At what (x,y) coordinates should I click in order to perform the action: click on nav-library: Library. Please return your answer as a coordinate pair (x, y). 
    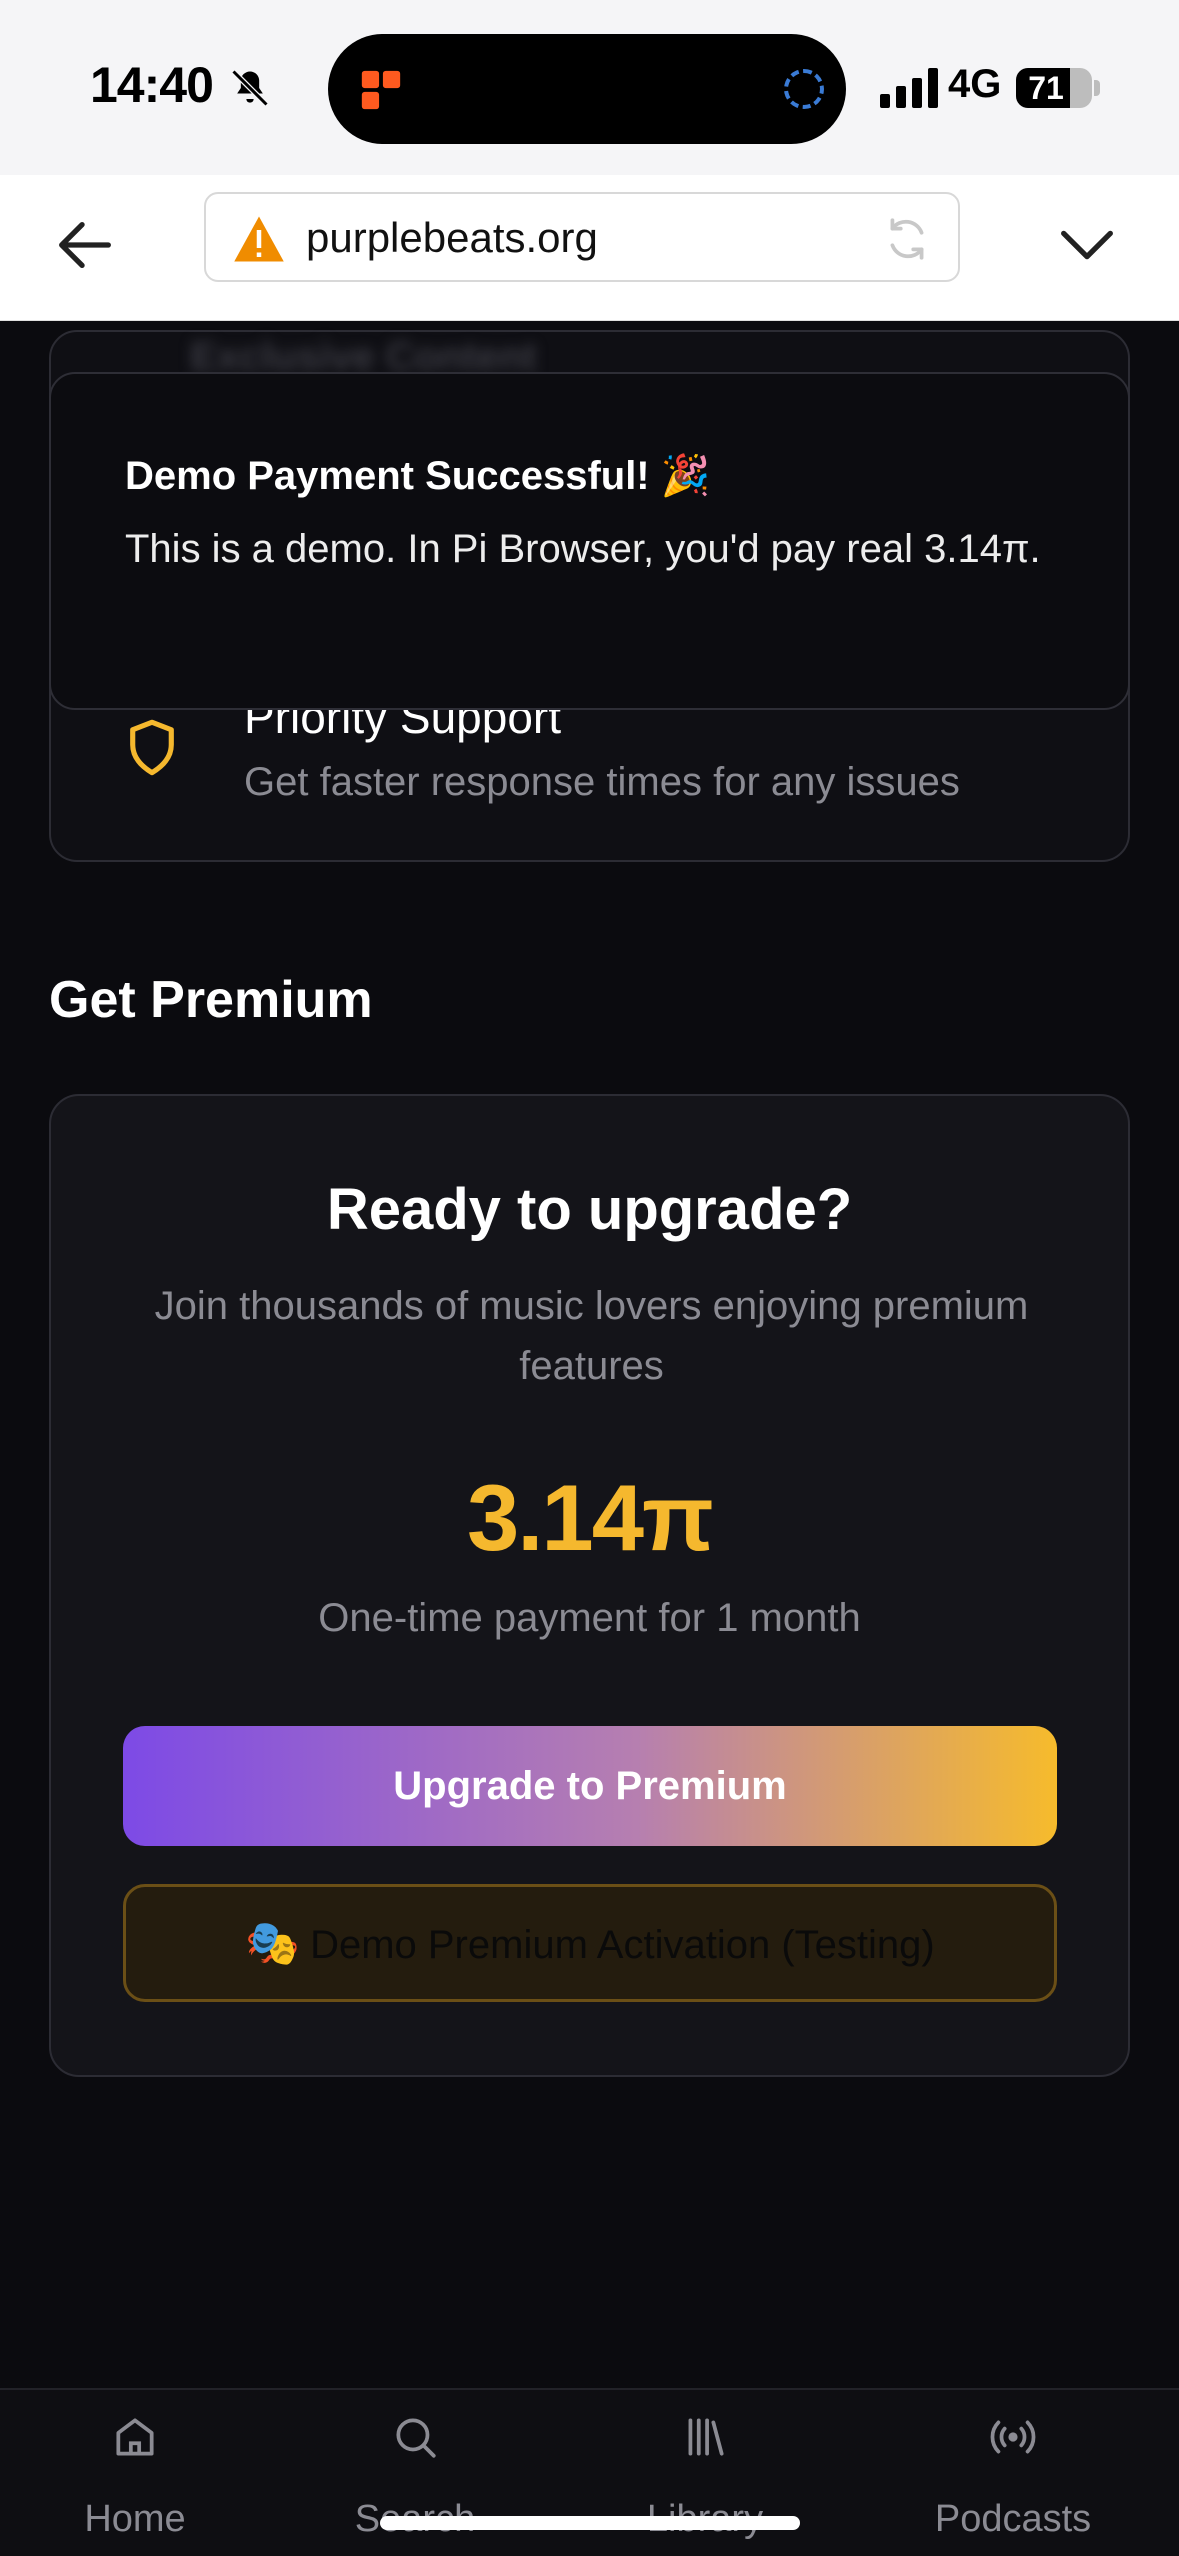
    Looking at the image, I should click on (705, 2473).